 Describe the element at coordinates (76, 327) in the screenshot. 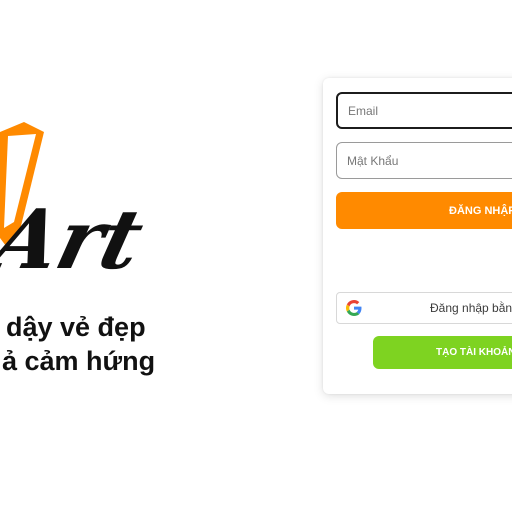

I see `tagline-line-1: dậy vẻ đẹp` at that location.